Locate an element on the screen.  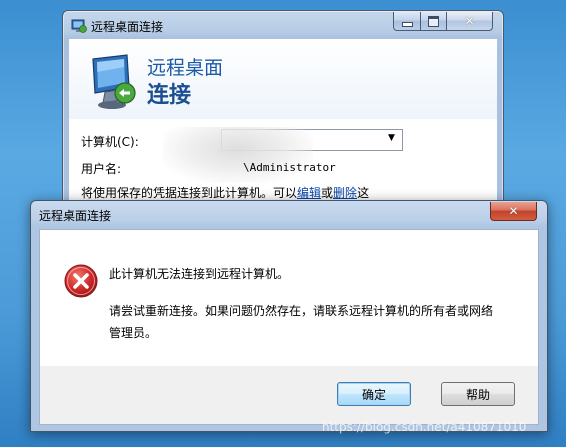
dialog-close-button: ✕ is located at coordinates (513, 211).